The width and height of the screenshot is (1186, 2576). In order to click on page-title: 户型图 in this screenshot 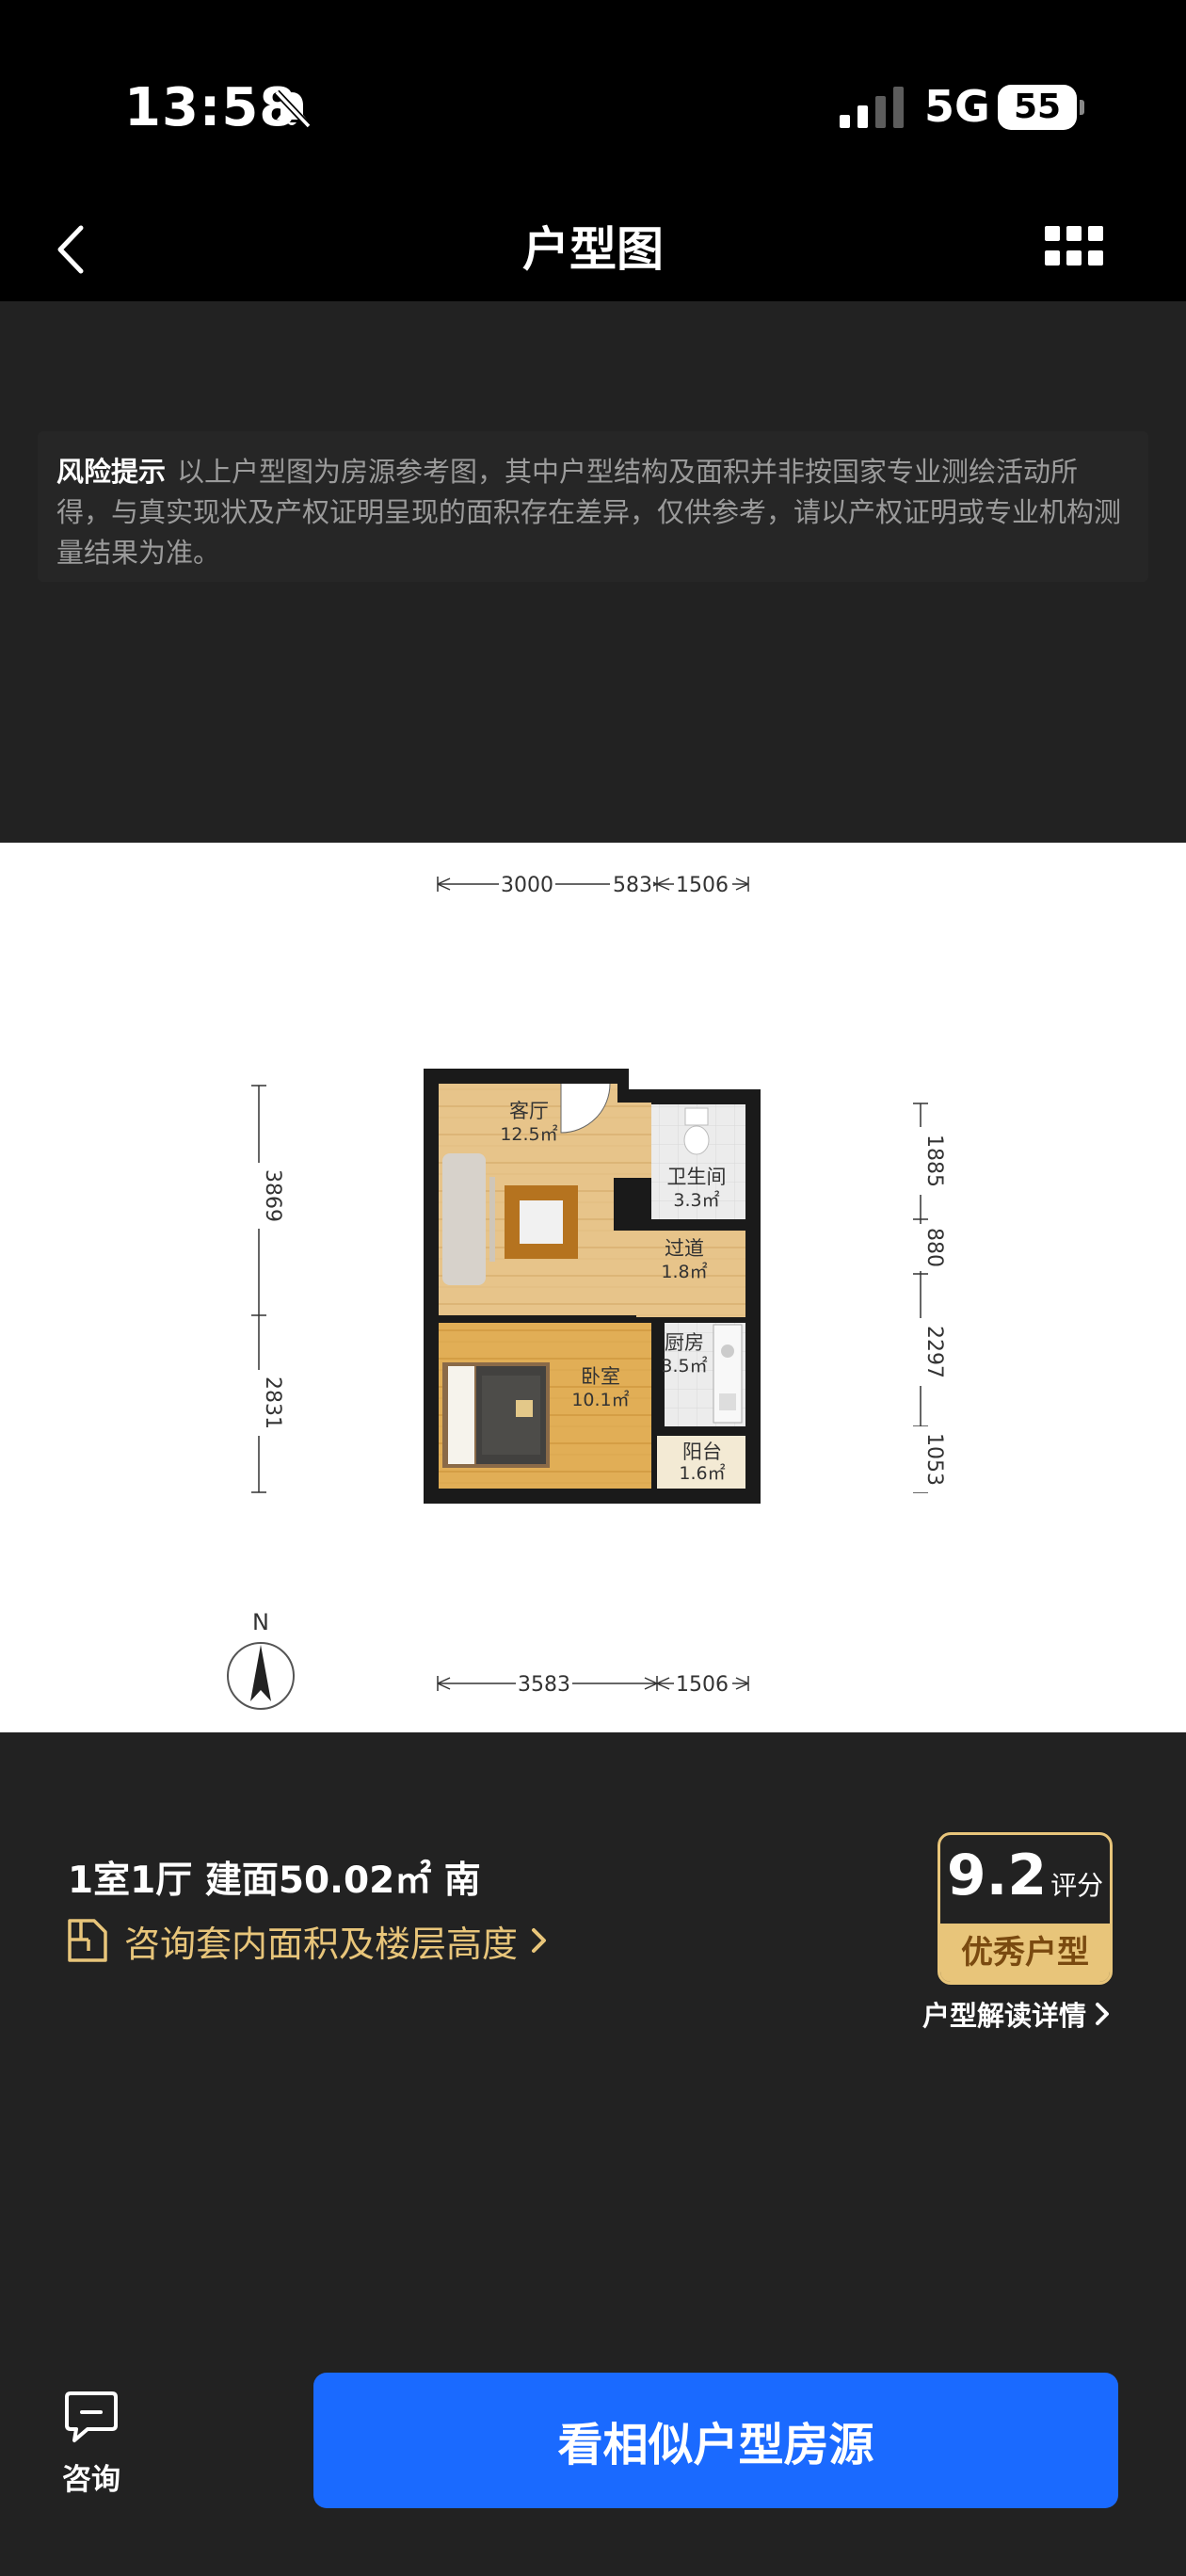, I will do `click(593, 249)`.